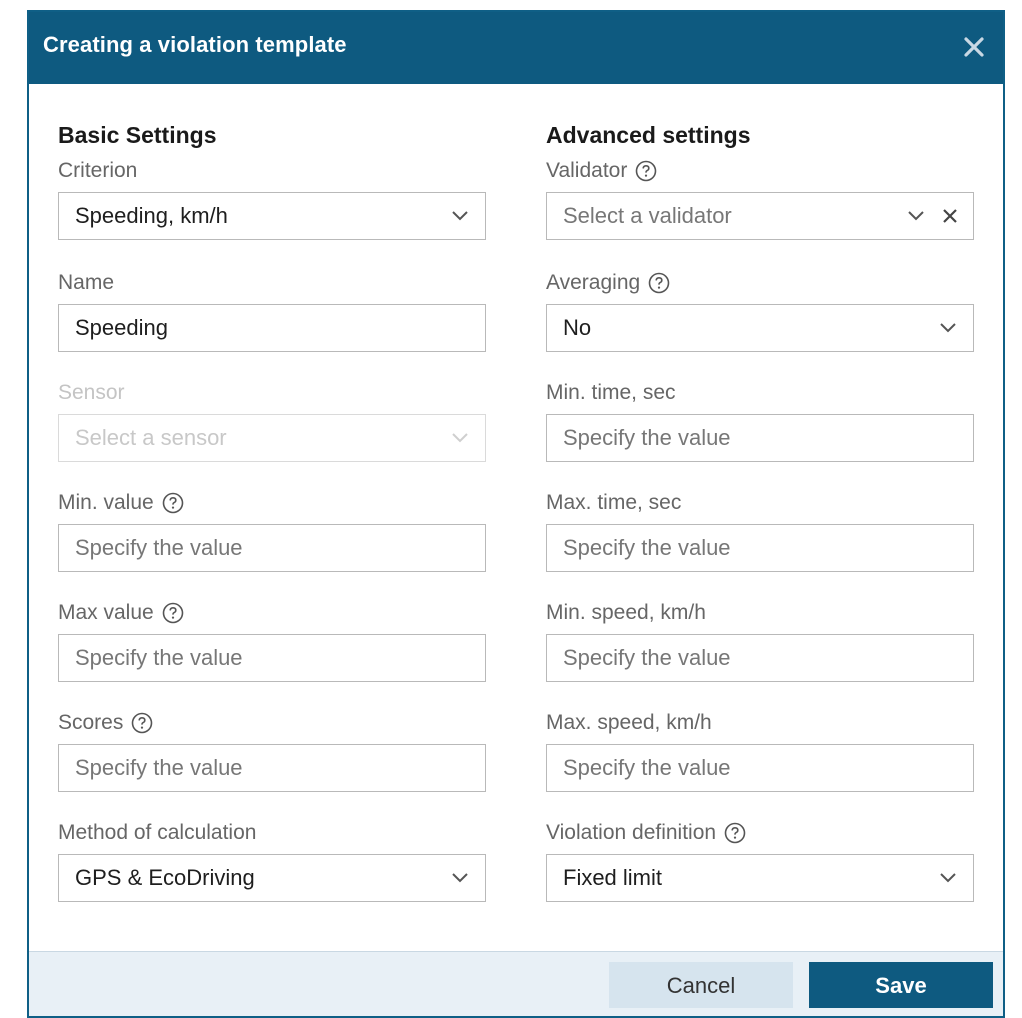  Describe the element at coordinates (629, 722) in the screenshot. I see `max-speed-label: Max. speed, km/h` at that location.